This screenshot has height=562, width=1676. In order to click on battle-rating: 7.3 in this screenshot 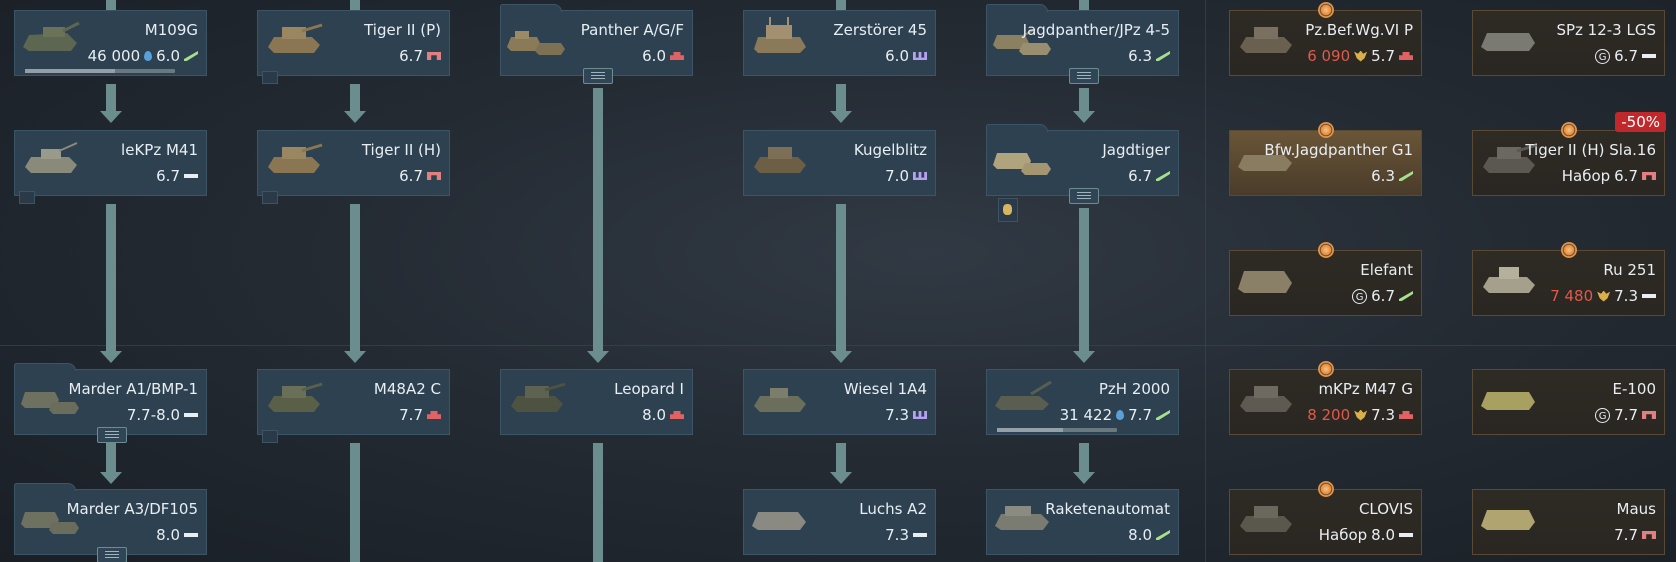, I will do `click(1626, 296)`.